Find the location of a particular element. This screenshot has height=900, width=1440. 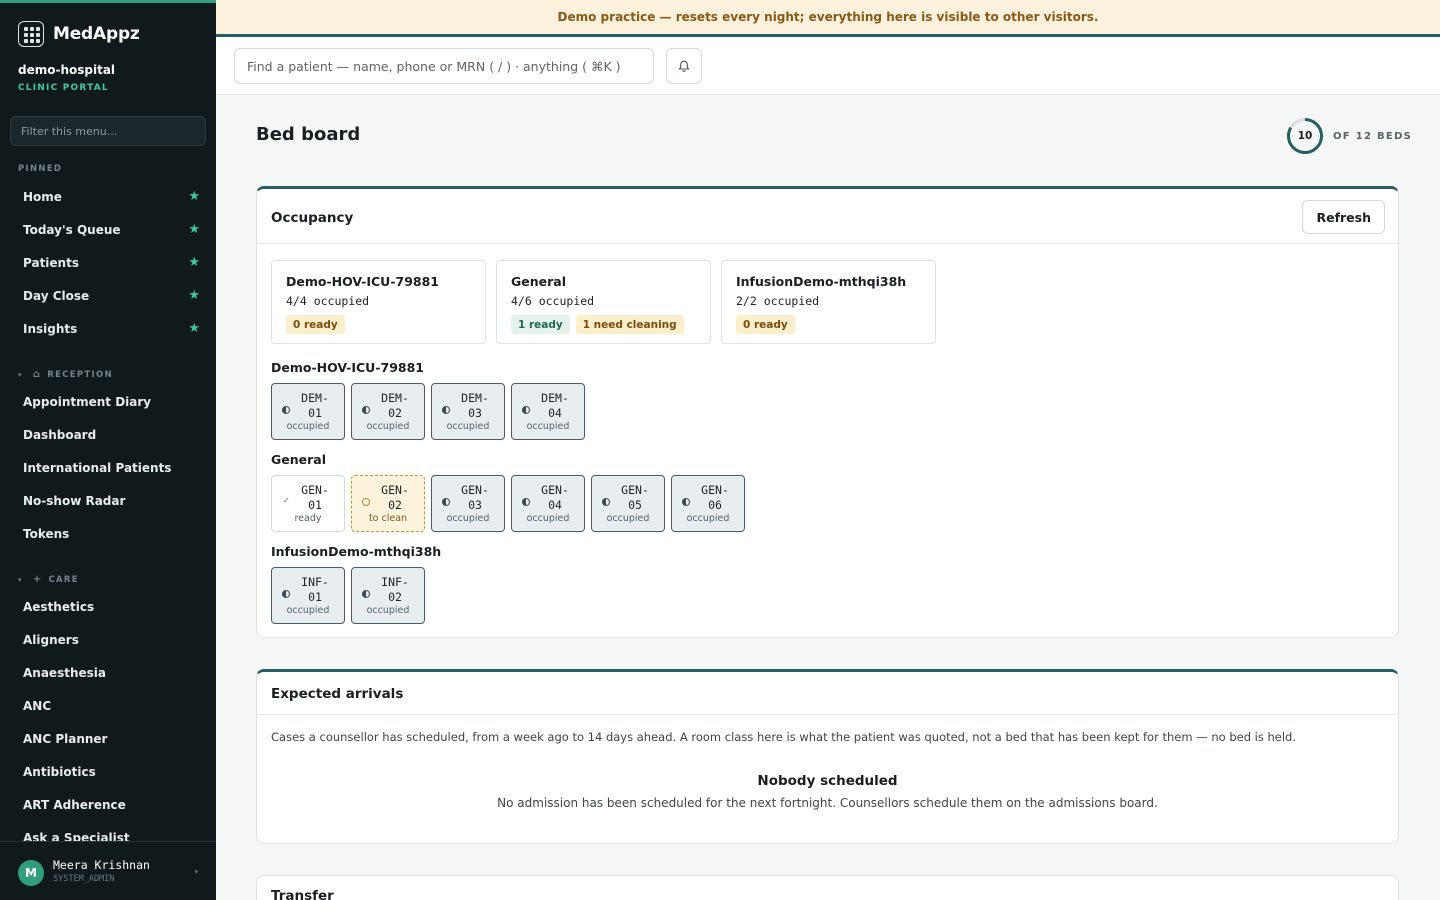

sidebar-item-aesthetics: Aesthetics is located at coordinates (108, 607).